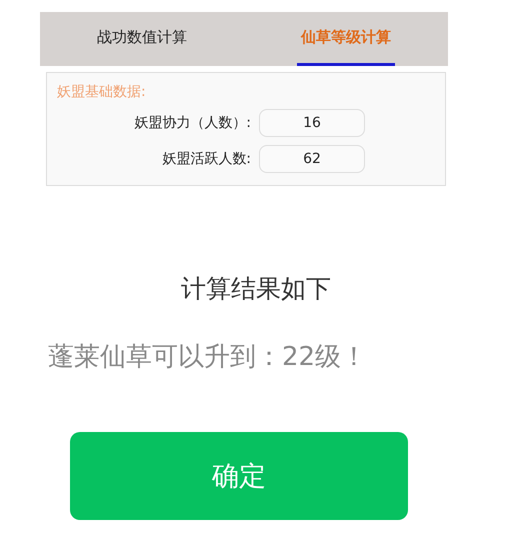  What do you see at coordinates (208, 357) in the screenshot?
I see `result-message: 蓬莱仙草可以升到：22级！` at bounding box center [208, 357].